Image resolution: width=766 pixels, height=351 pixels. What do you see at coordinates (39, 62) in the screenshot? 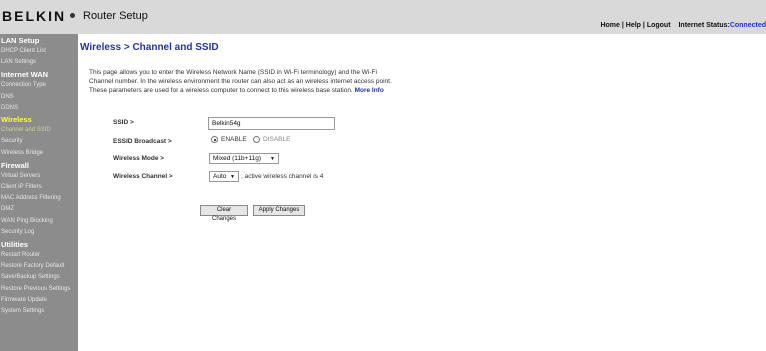
I see `sidebar-item-lan-settings: LAN Settings` at bounding box center [39, 62].